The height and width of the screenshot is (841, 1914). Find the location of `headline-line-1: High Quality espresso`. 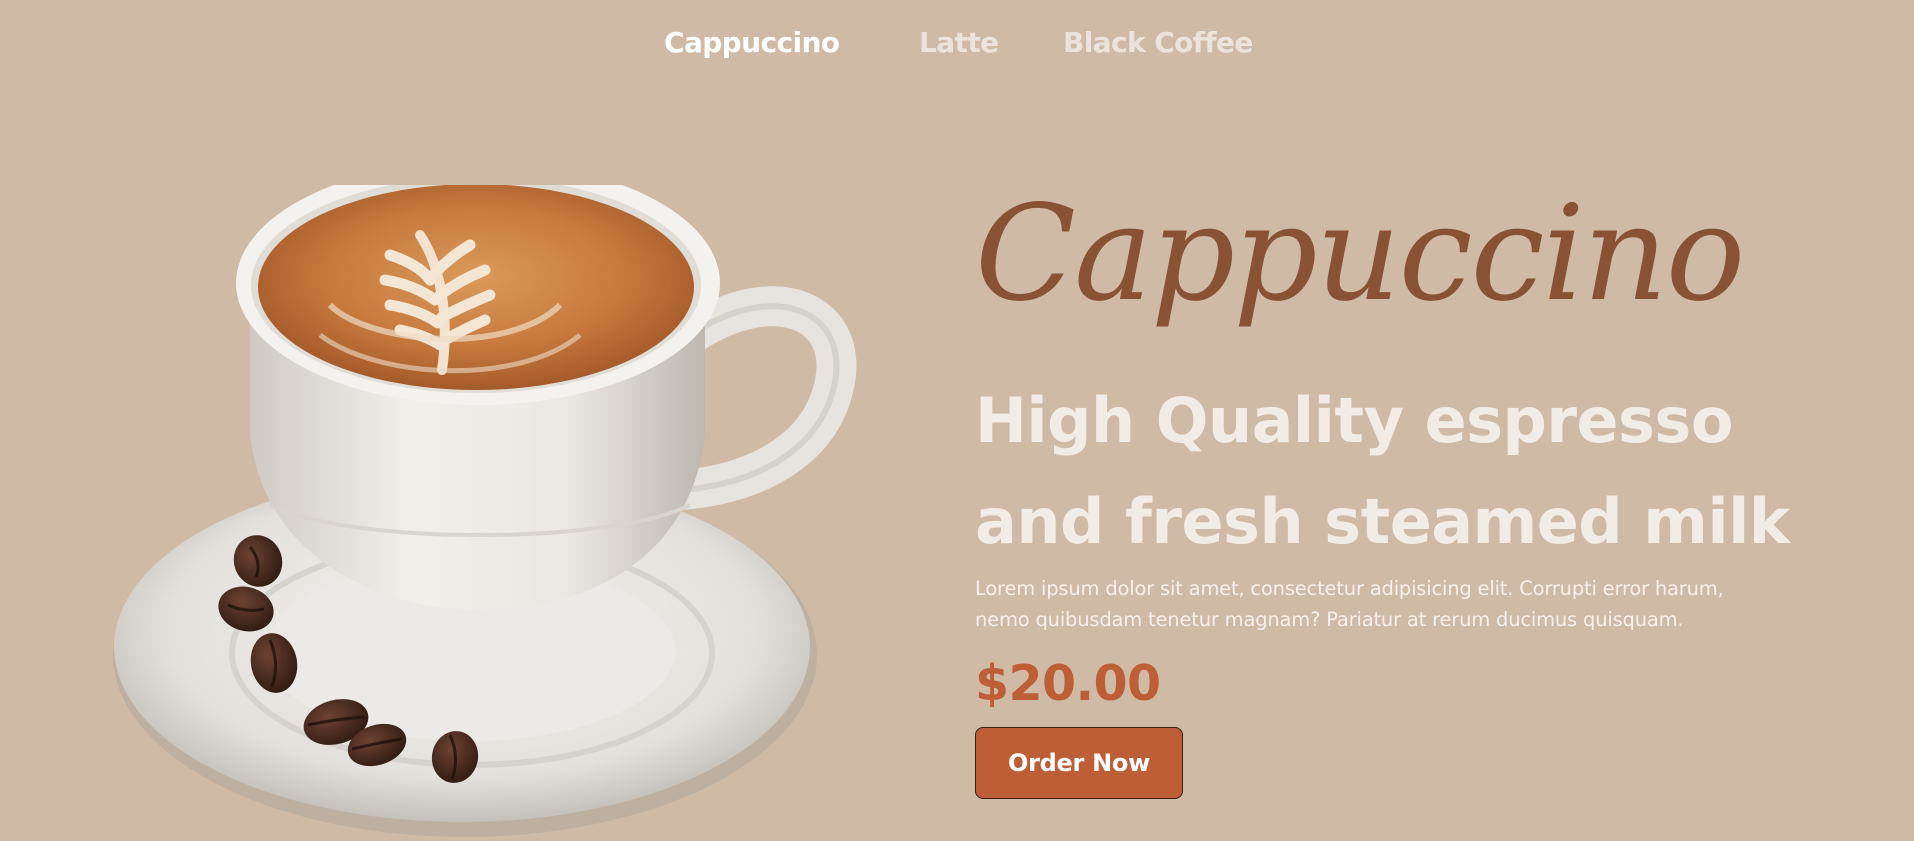

headline-line-1: High Quality espresso is located at coordinates (1354, 420).